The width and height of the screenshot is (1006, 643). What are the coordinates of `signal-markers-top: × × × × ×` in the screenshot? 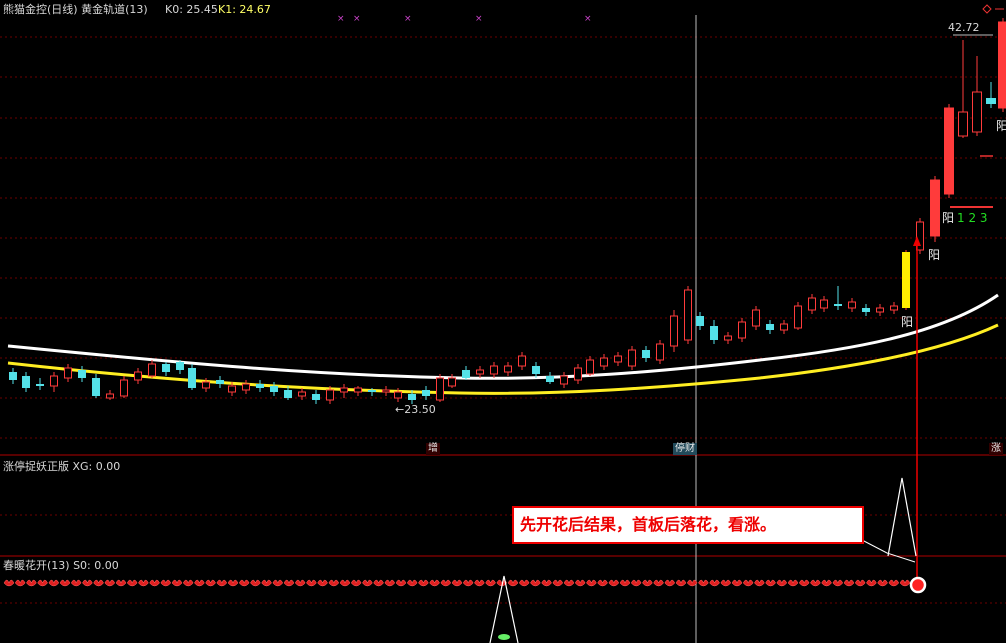 It's located at (464, 19).